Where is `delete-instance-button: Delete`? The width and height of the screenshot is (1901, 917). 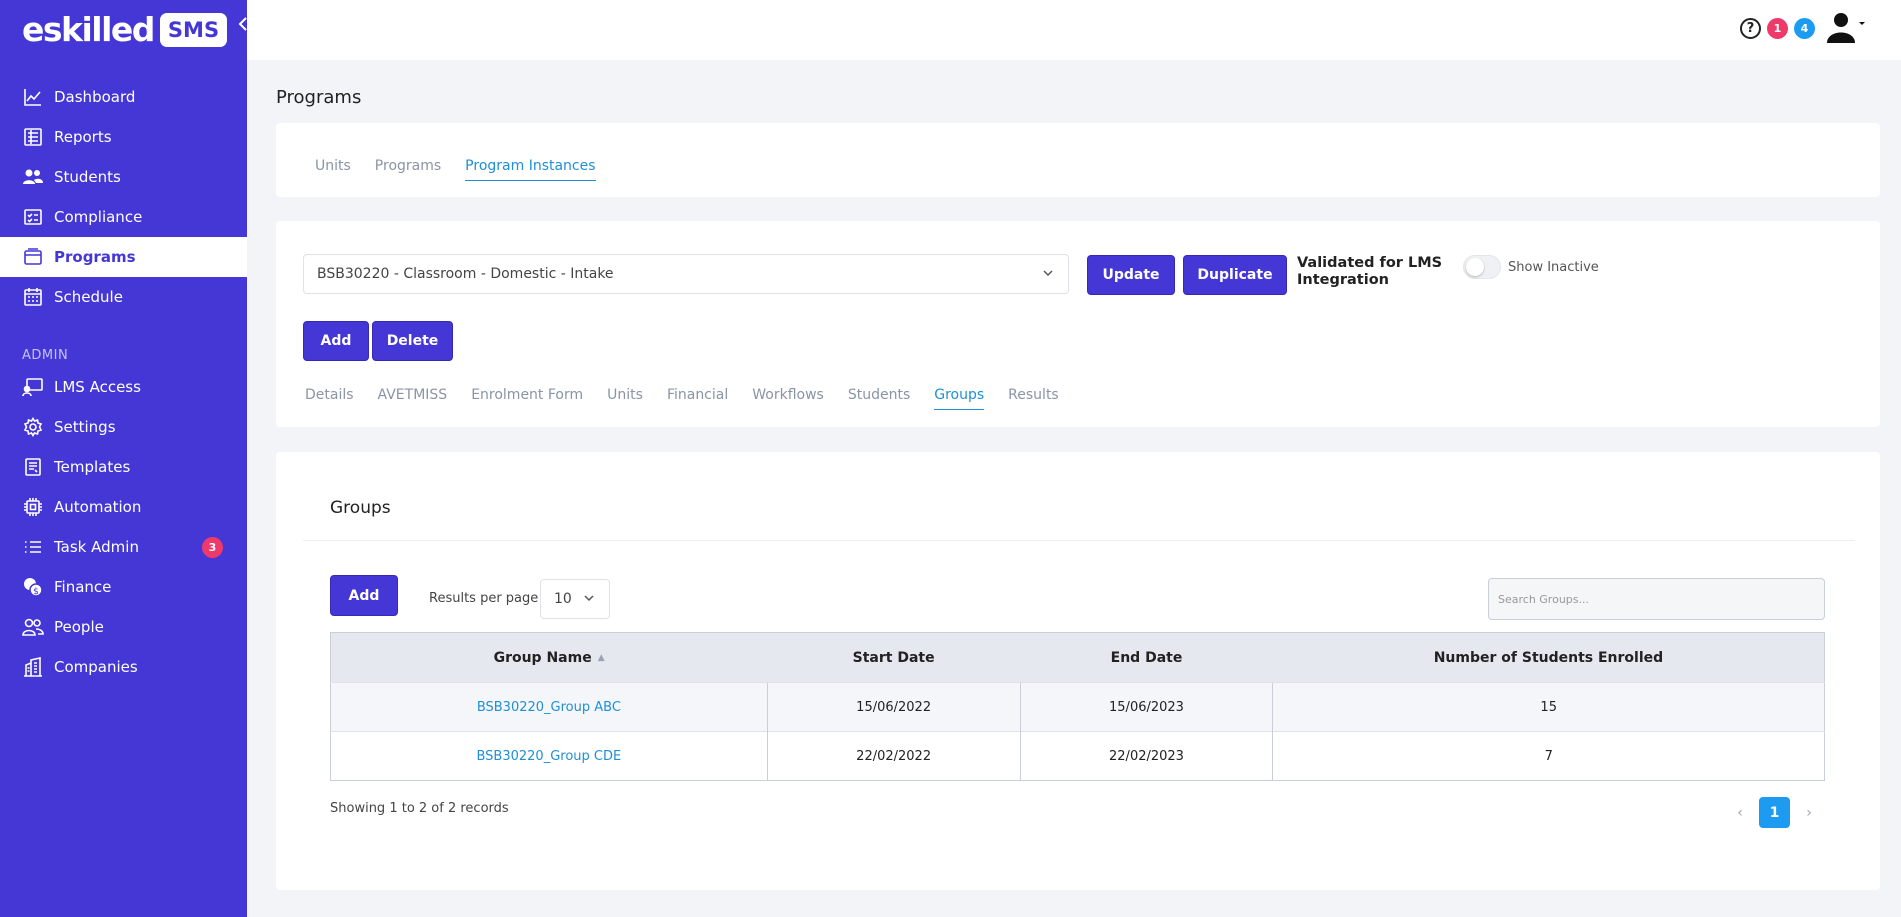
delete-instance-button: Delete is located at coordinates (412, 341).